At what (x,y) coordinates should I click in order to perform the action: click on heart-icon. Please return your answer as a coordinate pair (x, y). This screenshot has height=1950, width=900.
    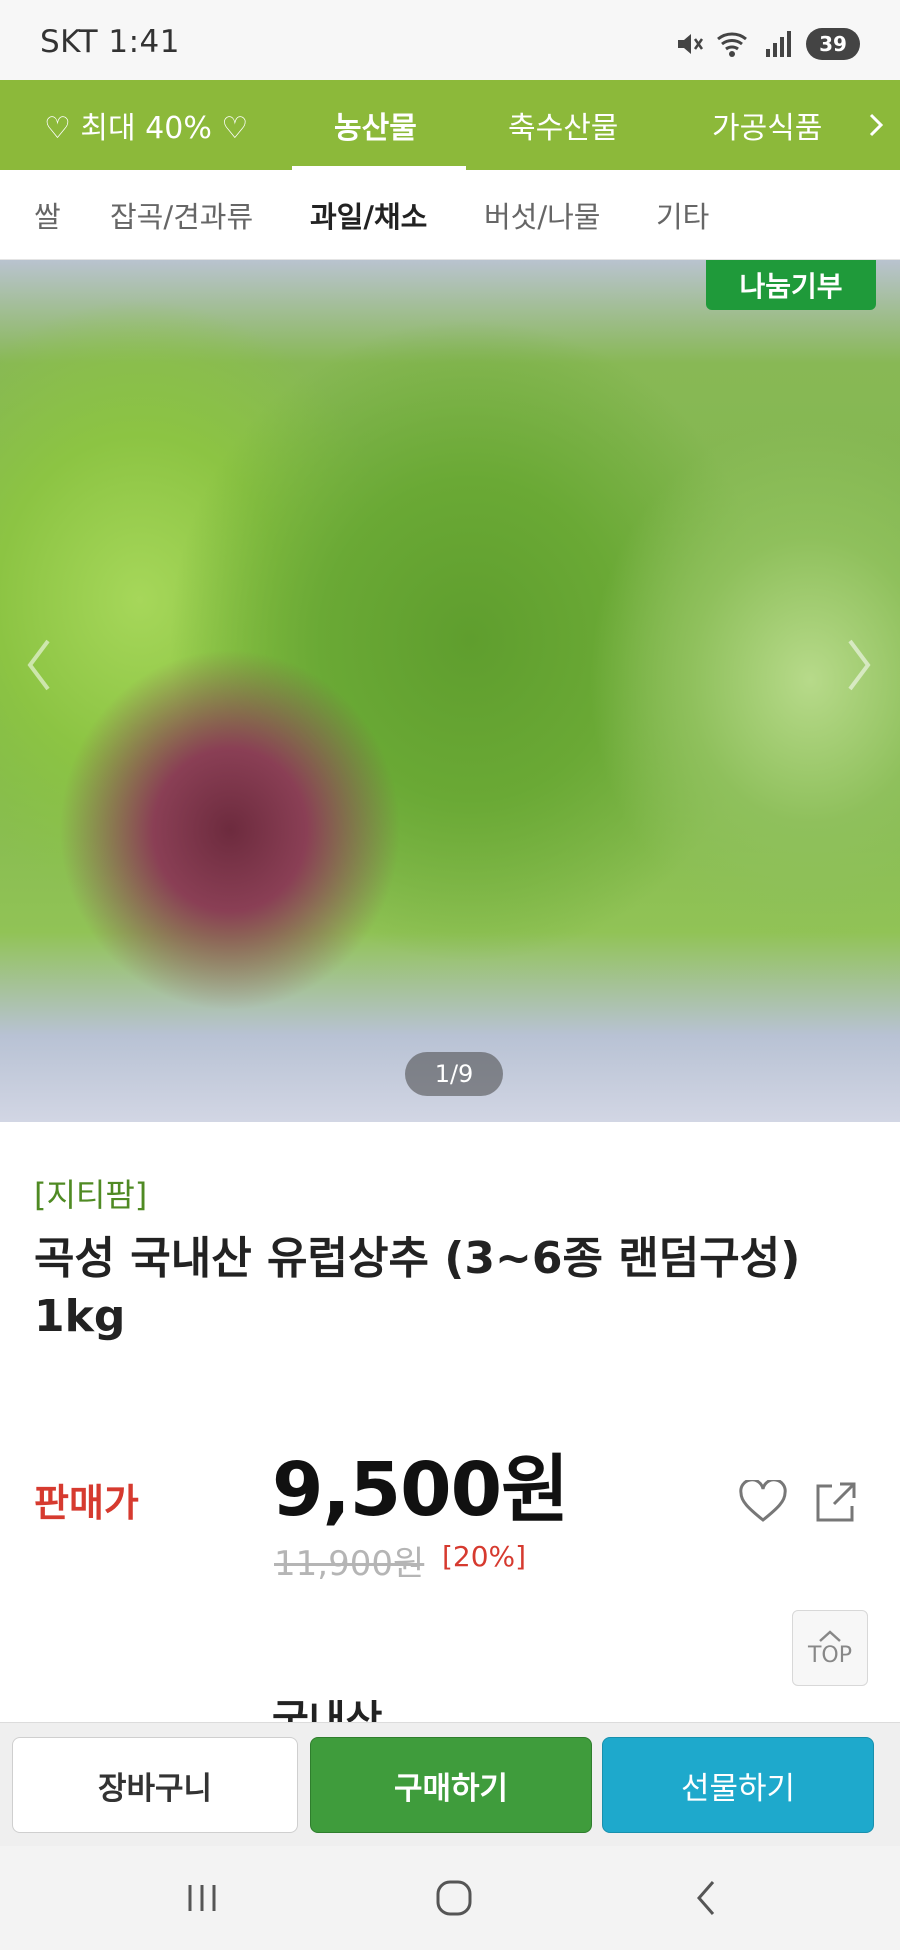
    Looking at the image, I should click on (763, 1501).